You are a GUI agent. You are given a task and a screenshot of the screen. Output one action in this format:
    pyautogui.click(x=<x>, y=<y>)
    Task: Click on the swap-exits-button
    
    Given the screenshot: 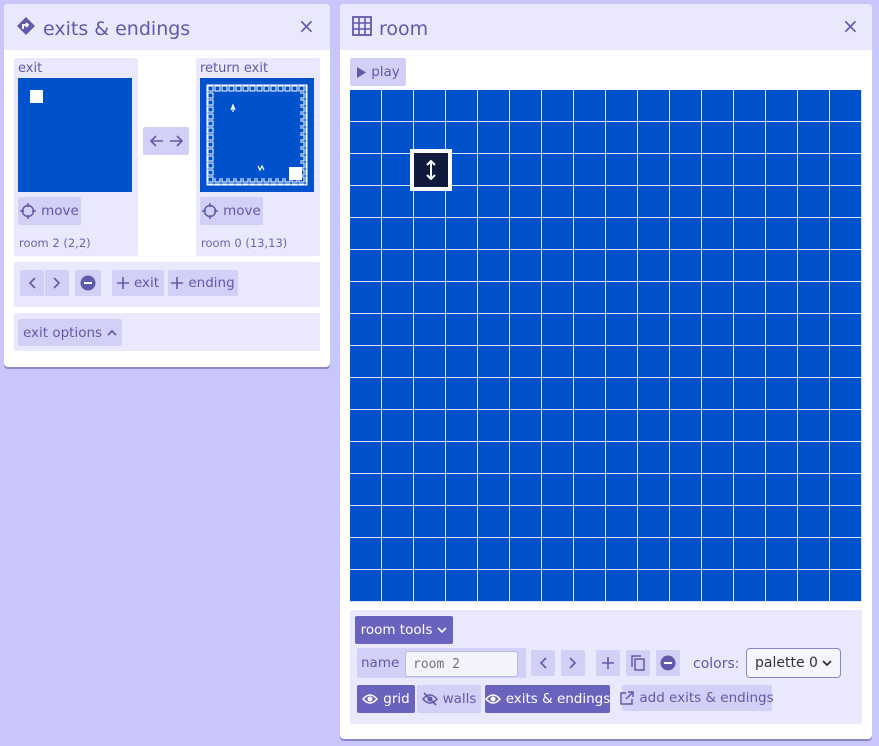 What is the action you would take?
    pyautogui.click(x=166, y=141)
    